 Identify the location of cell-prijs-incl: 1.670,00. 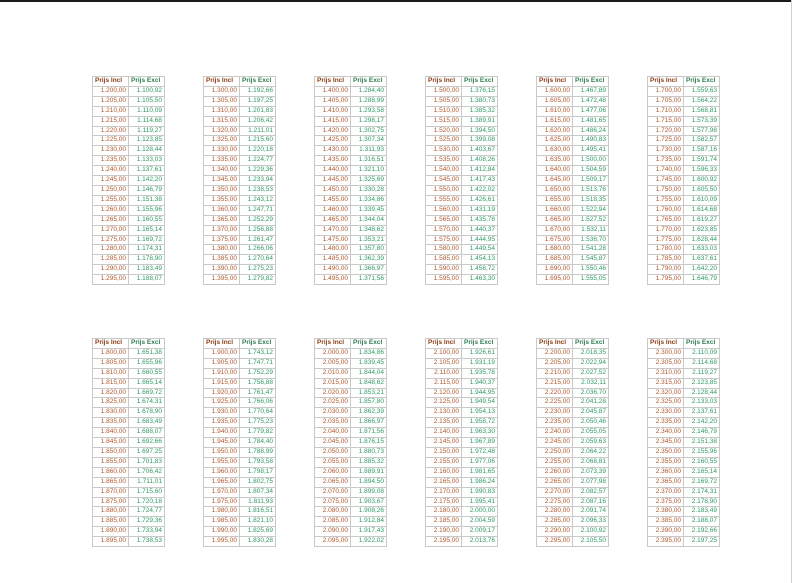
(554, 230).